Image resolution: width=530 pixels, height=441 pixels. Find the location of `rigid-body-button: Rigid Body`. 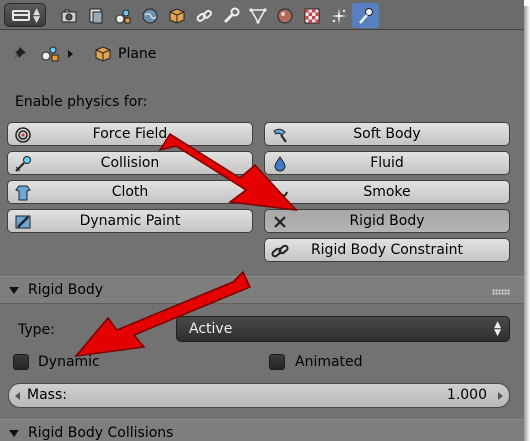

rigid-body-button: Rigid Body is located at coordinates (387, 221).